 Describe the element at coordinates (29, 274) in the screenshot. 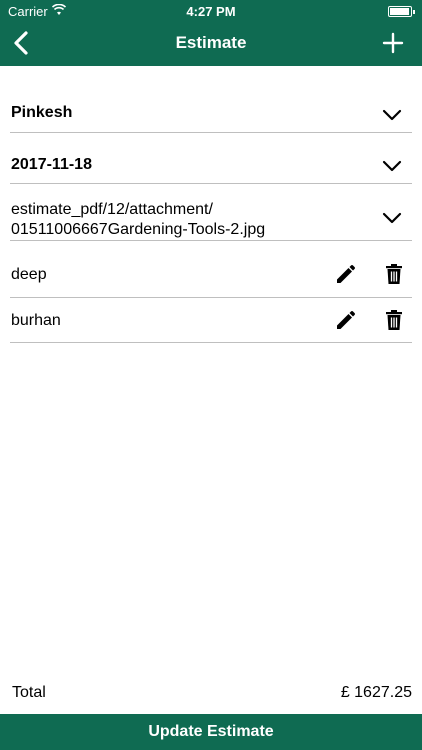

I see `item-name: deep` at that location.